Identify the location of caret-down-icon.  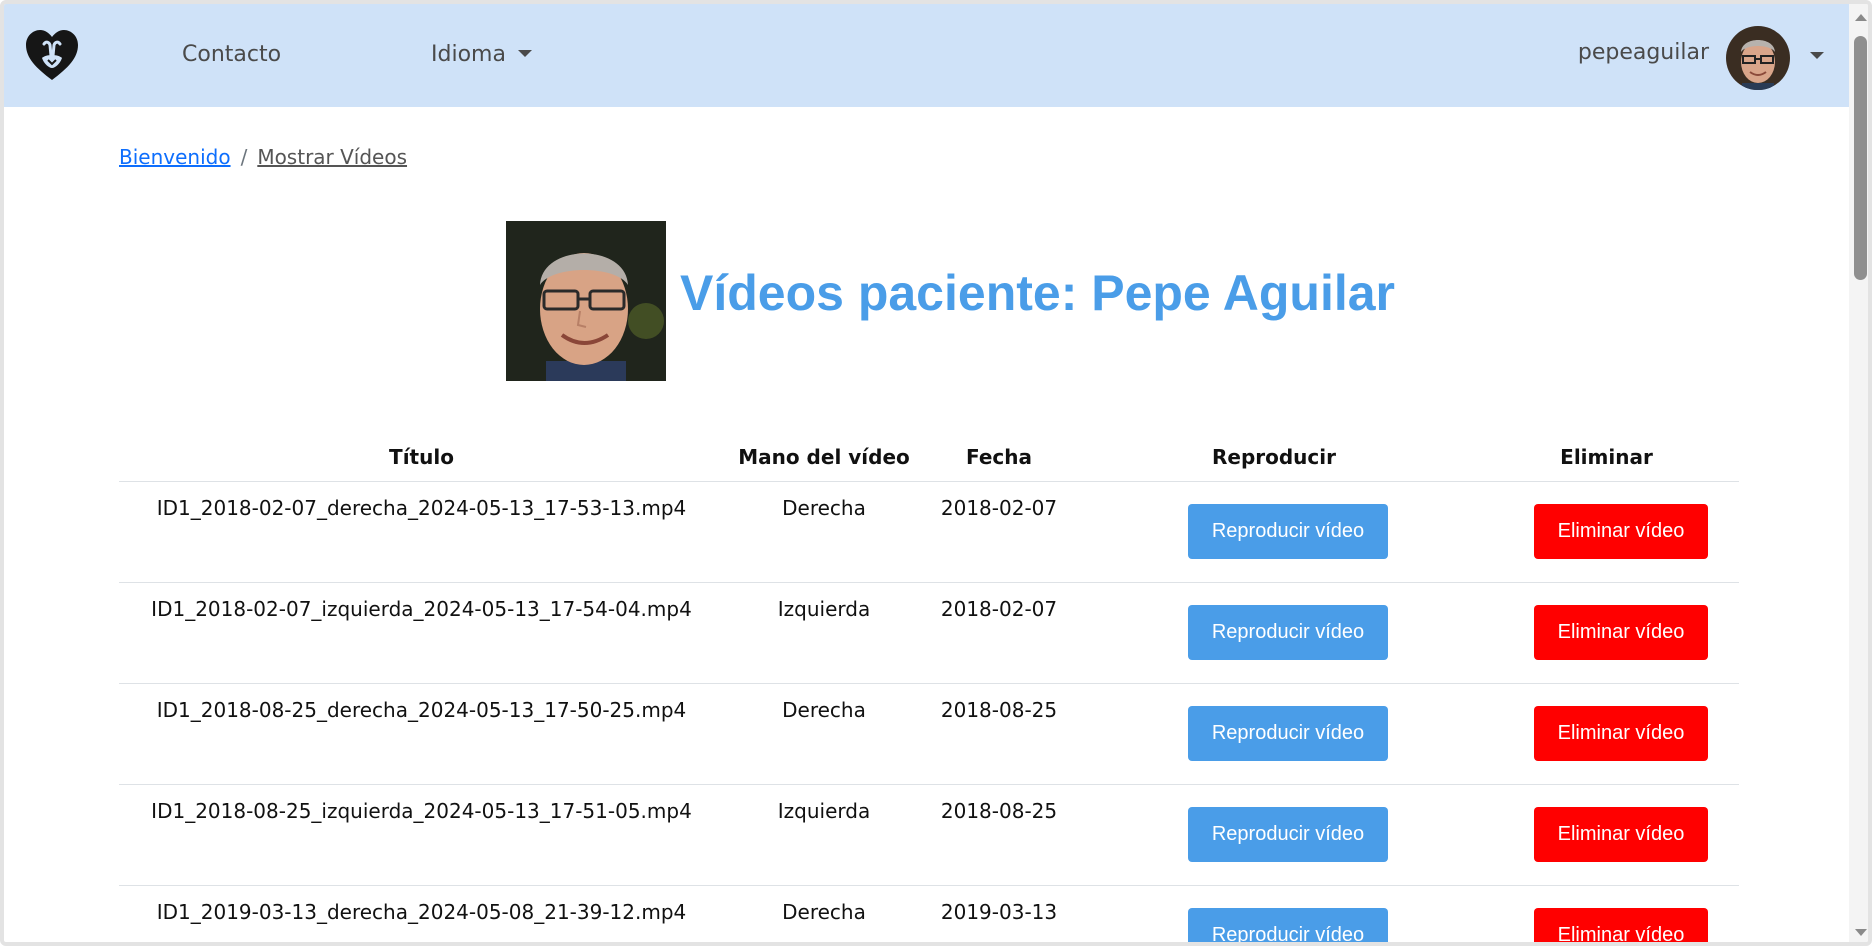
(524, 53).